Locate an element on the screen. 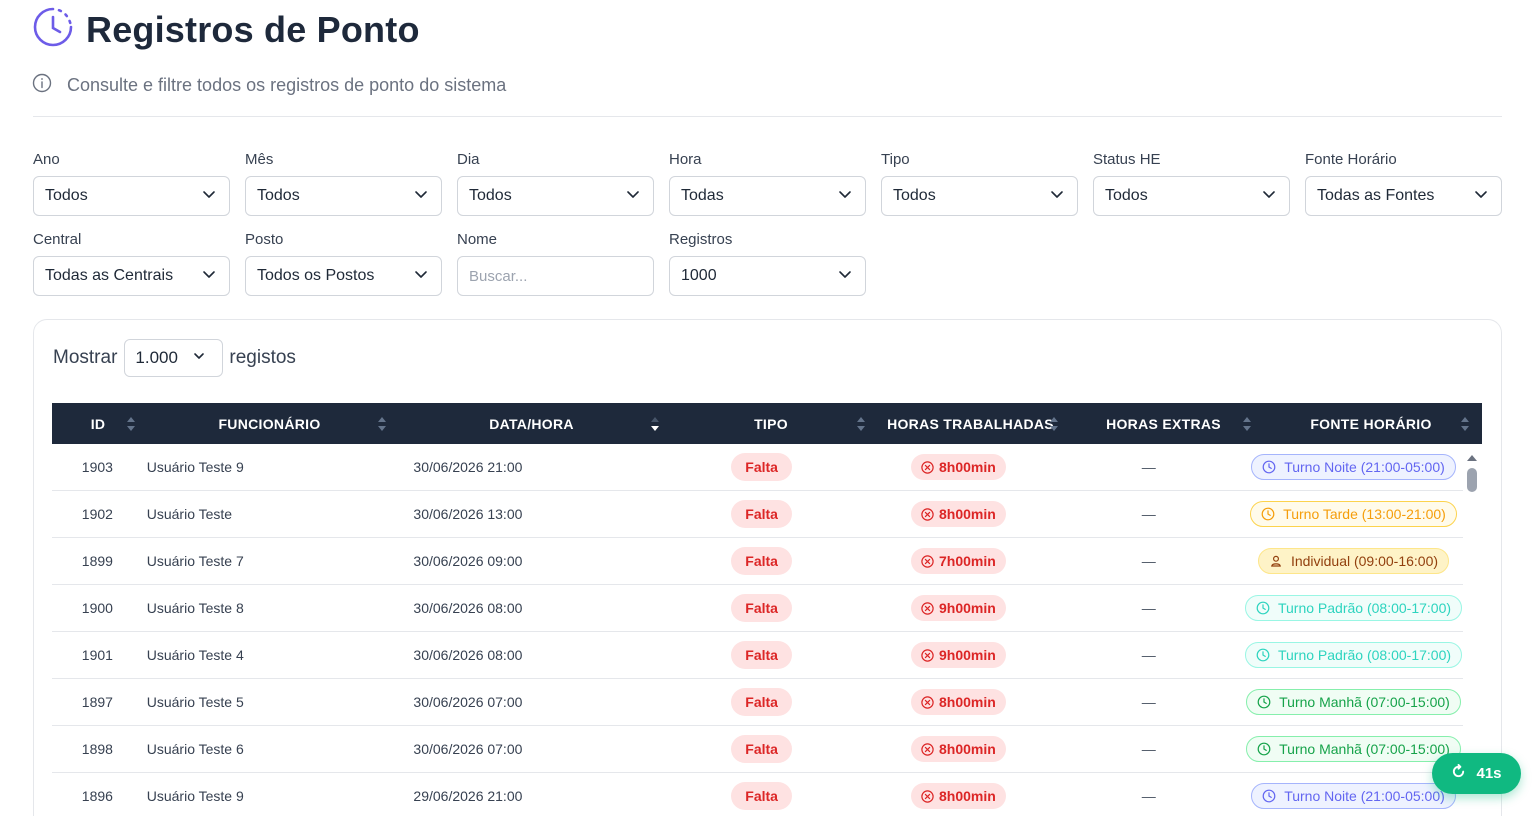  filter-fonte-horario: Fonte Horário Todas as Fontes is located at coordinates (1403, 183).